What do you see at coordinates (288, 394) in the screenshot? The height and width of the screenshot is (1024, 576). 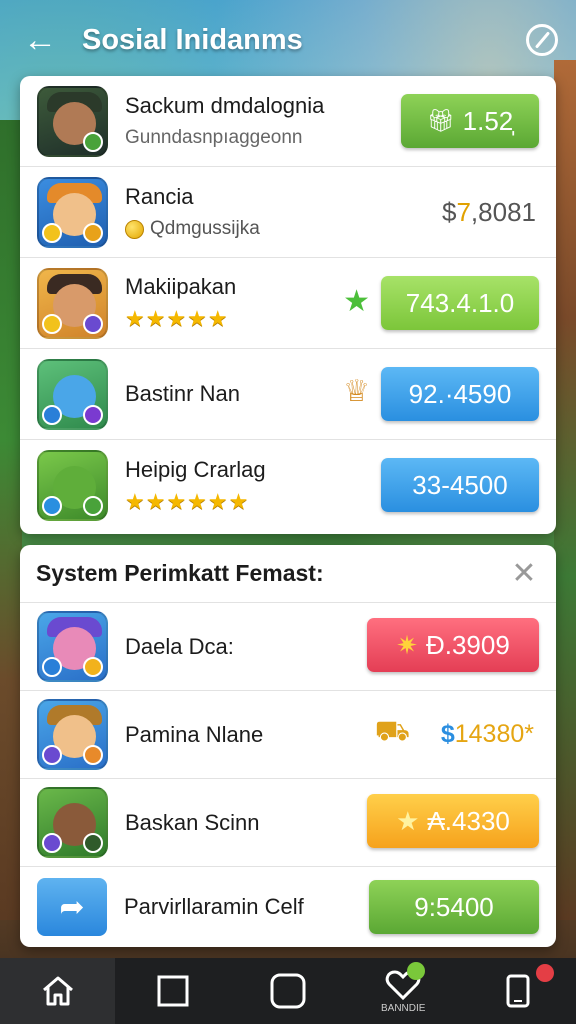 I see `list-item: Bastinr Nan ♕ 92.·4590` at bounding box center [288, 394].